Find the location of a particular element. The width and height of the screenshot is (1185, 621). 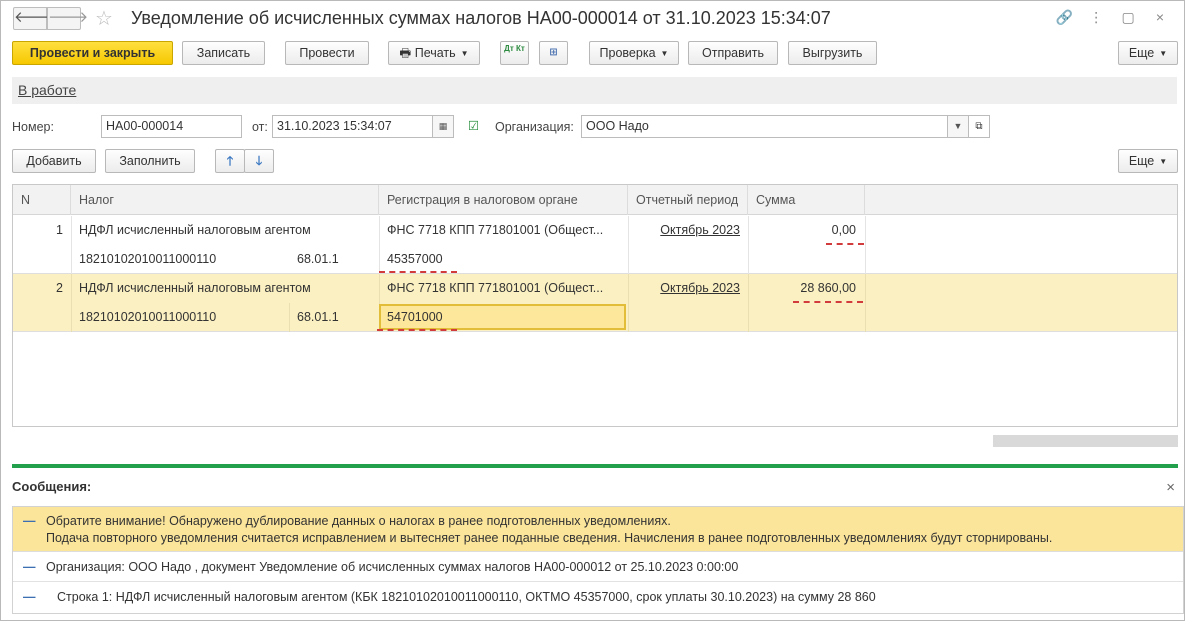

messages-close-icon: × is located at coordinates (1170, 487).